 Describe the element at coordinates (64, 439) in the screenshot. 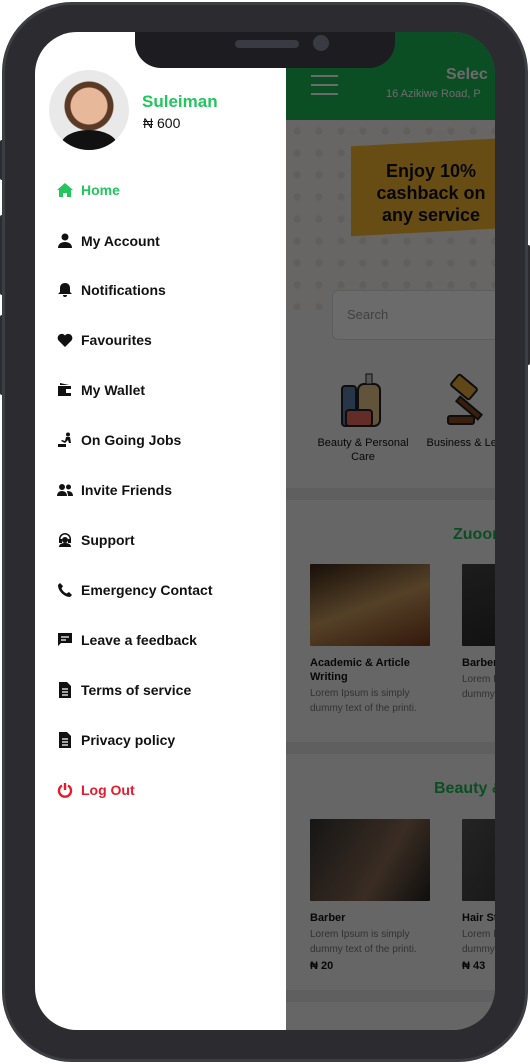

I see `worker-icon` at that location.